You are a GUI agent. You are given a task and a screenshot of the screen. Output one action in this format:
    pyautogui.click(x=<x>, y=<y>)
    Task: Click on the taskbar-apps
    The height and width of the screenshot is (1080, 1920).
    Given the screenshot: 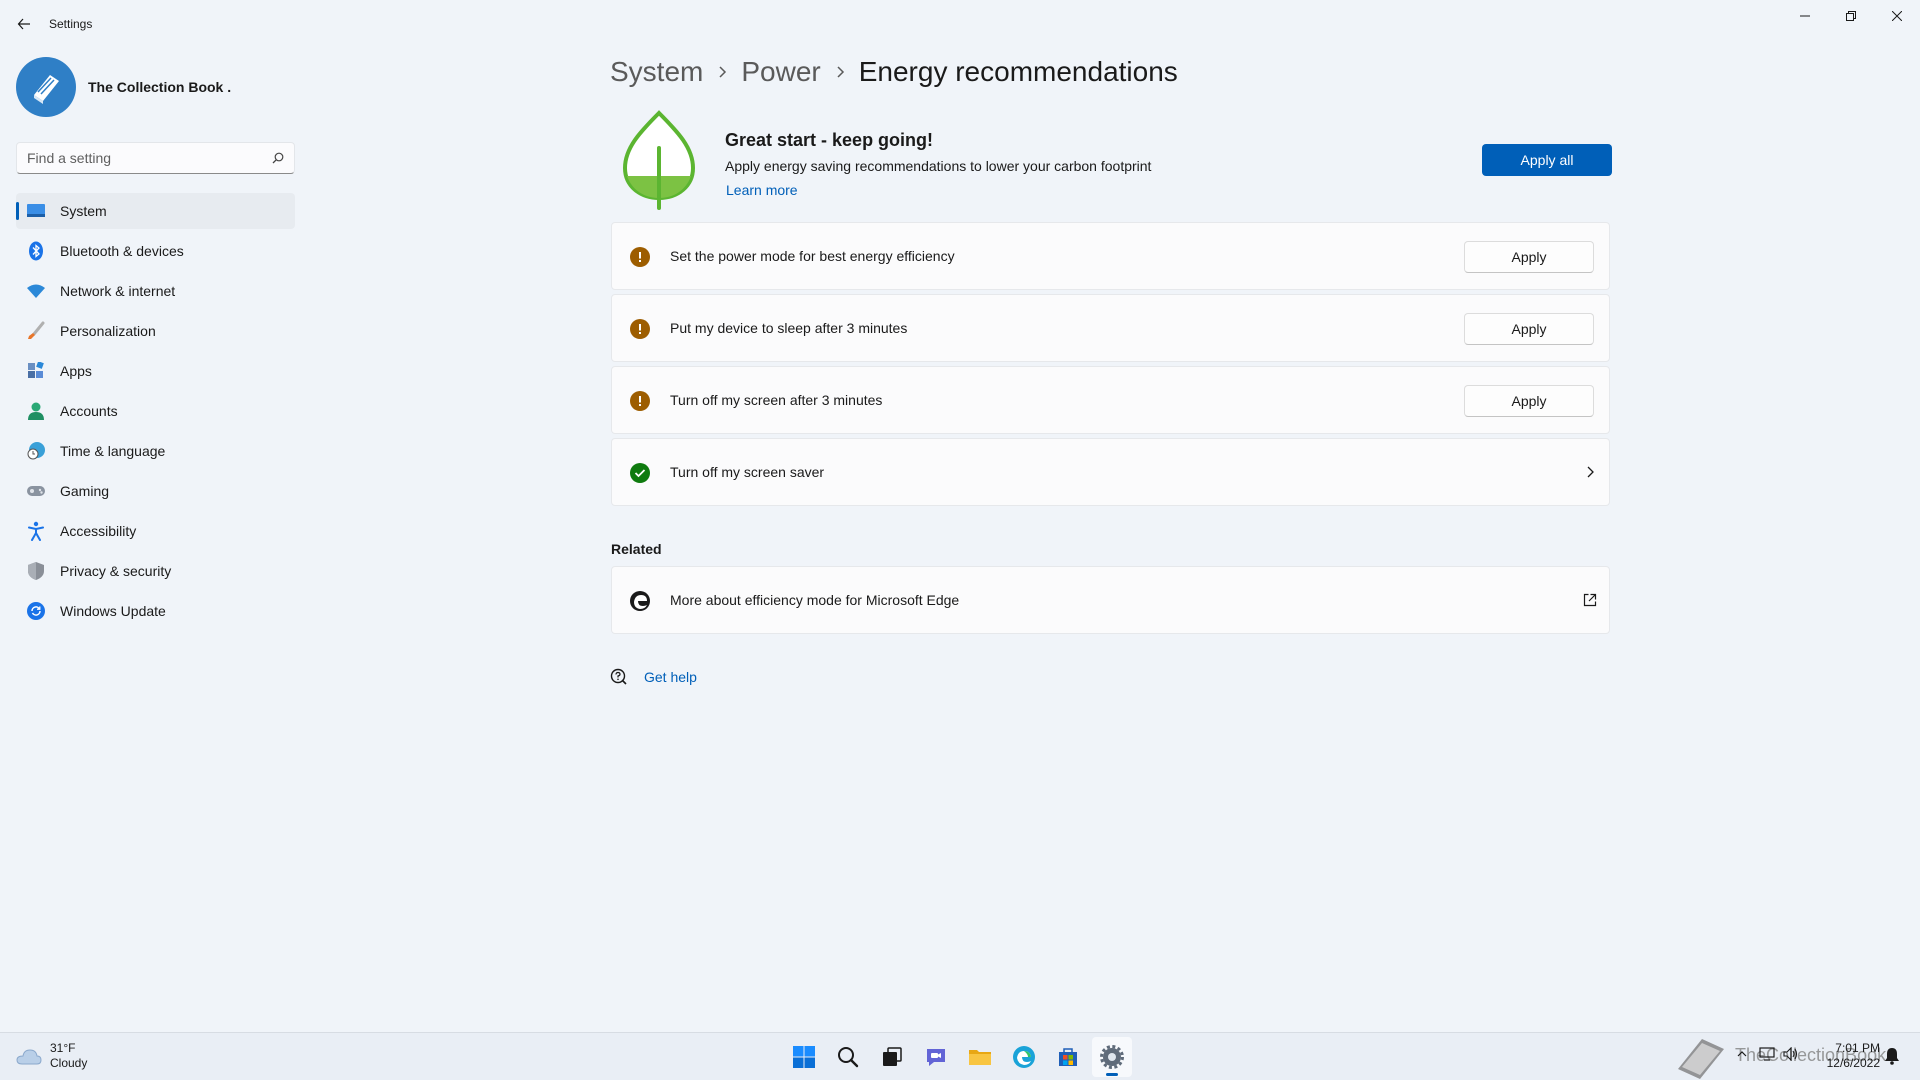 What is the action you would take?
    pyautogui.click(x=960, y=1057)
    